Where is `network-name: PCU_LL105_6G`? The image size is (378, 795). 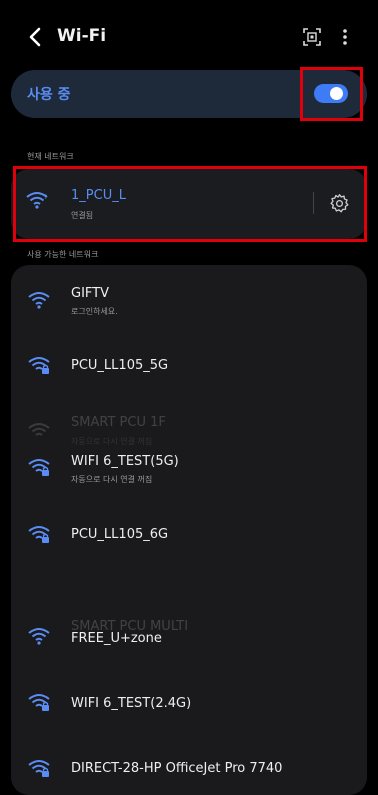
network-name: PCU_LL105_6G is located at coordinates (120, 534).